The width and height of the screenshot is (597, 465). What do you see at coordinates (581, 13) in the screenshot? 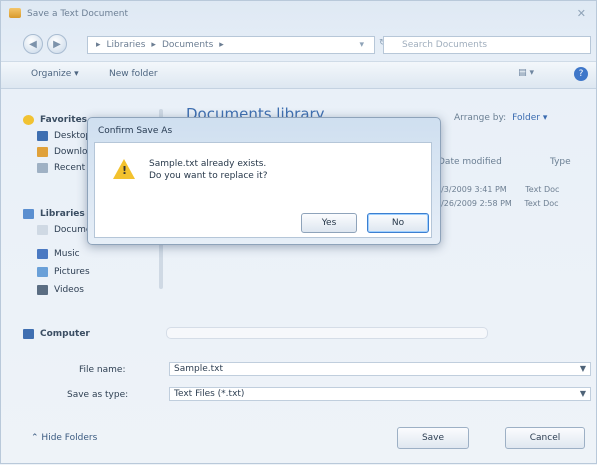
I see `close-icon: ✕` at bounding box center [581, 13].